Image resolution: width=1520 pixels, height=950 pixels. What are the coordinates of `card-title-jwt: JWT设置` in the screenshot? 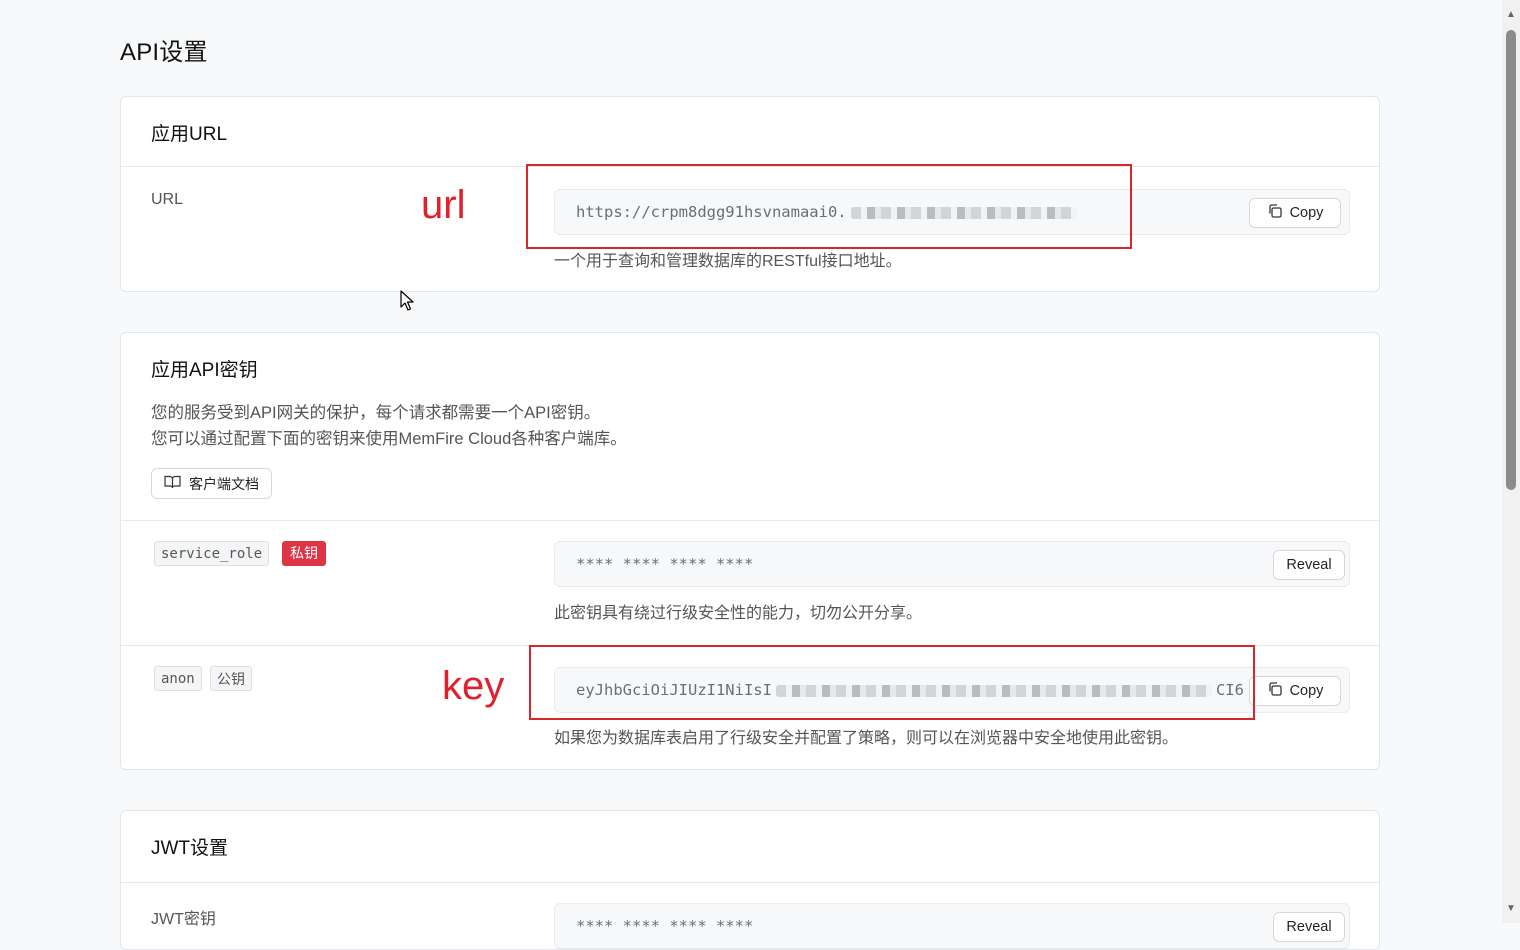 It's located at (190, 848).